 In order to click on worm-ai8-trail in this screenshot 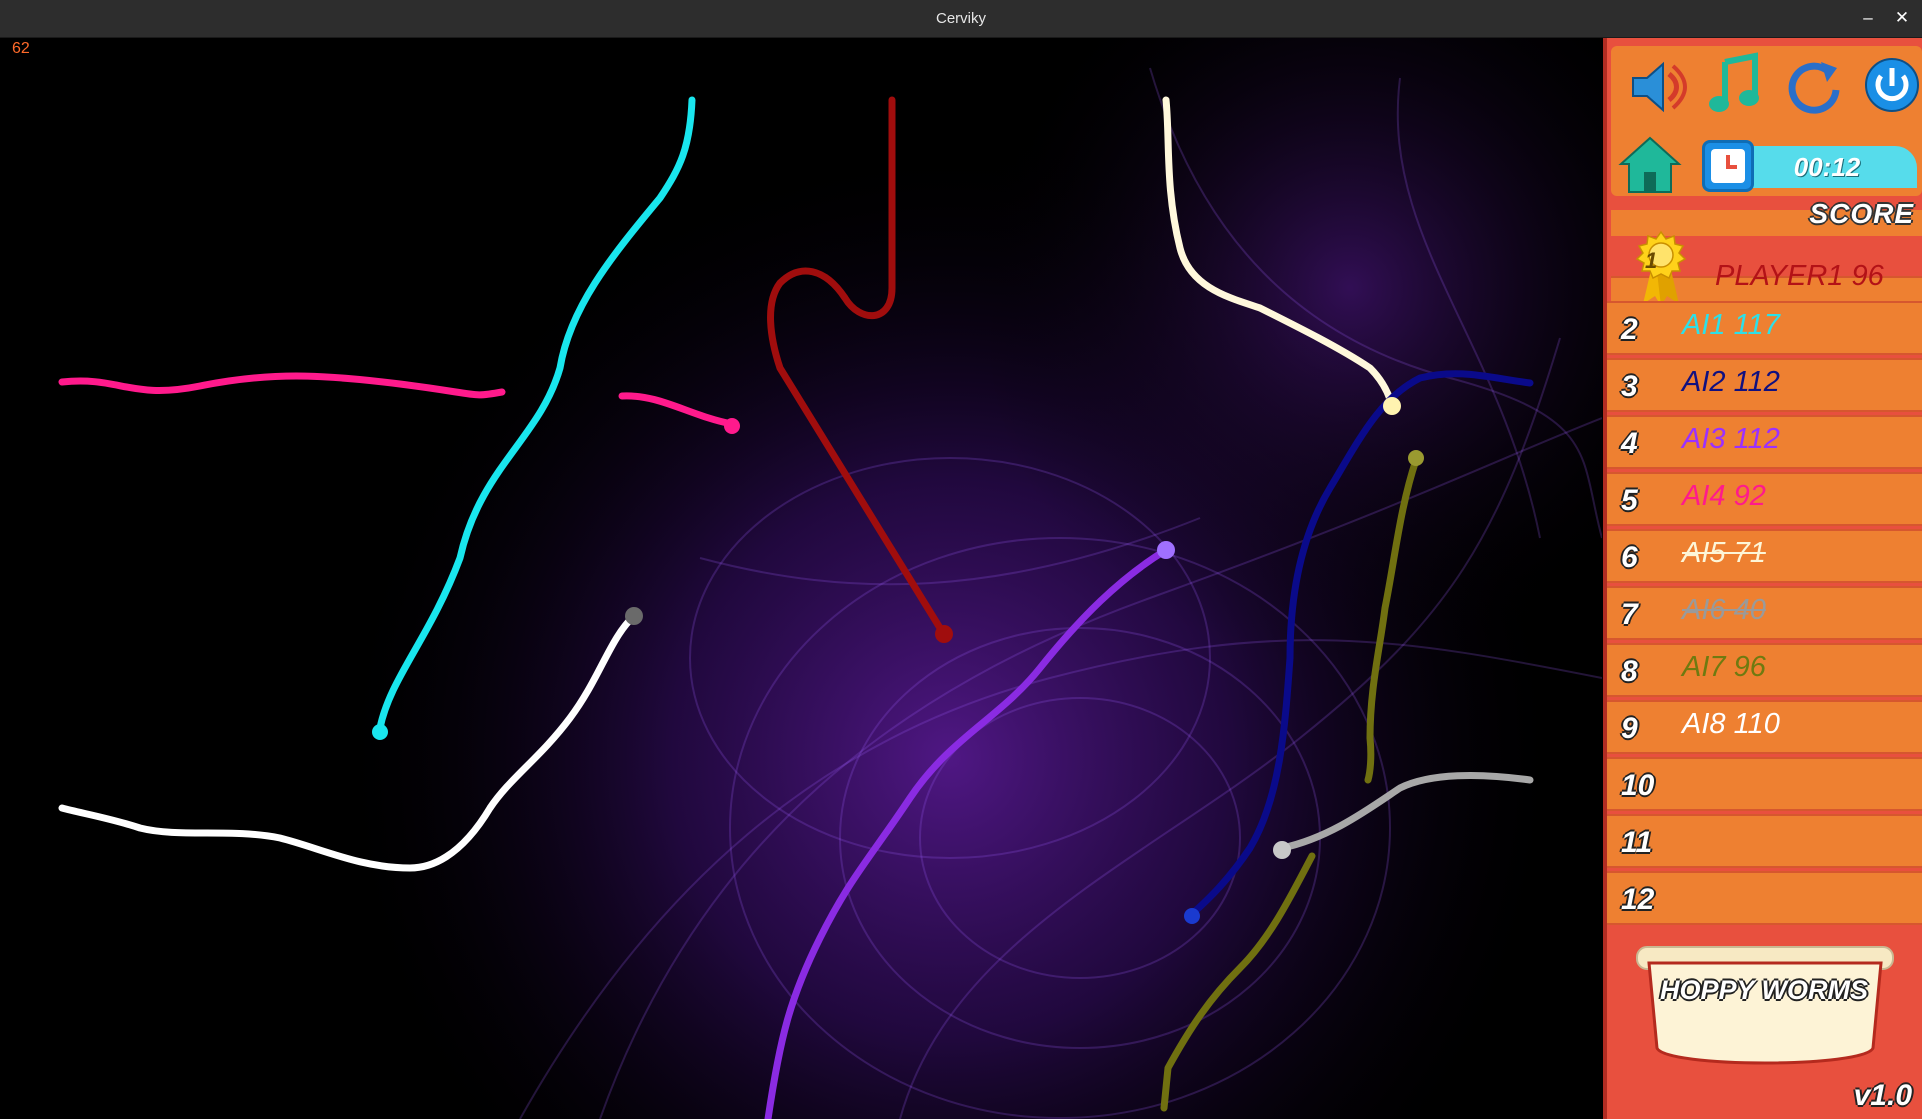, I will do `click(348, 742)`.